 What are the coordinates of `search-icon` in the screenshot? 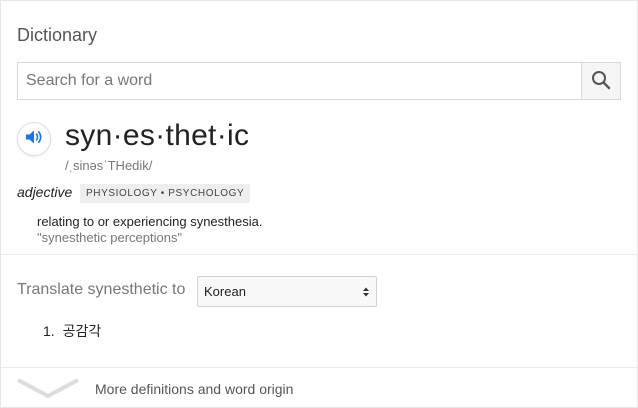 It's located at (601, 81).